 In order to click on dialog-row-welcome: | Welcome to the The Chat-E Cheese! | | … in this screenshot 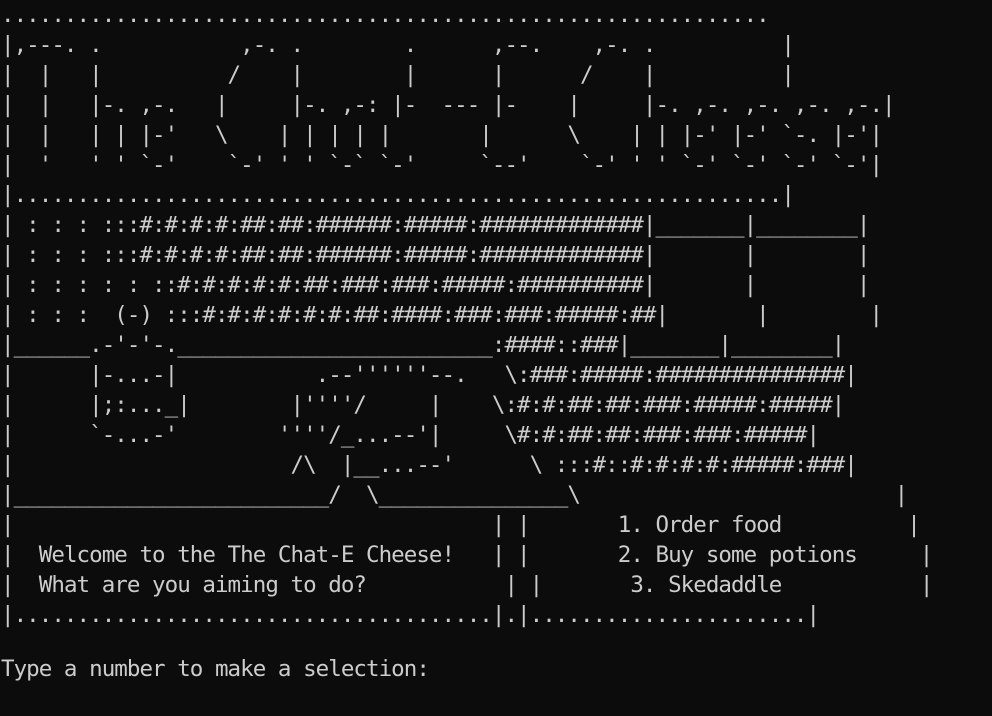, I will do `click(467, 555)`.